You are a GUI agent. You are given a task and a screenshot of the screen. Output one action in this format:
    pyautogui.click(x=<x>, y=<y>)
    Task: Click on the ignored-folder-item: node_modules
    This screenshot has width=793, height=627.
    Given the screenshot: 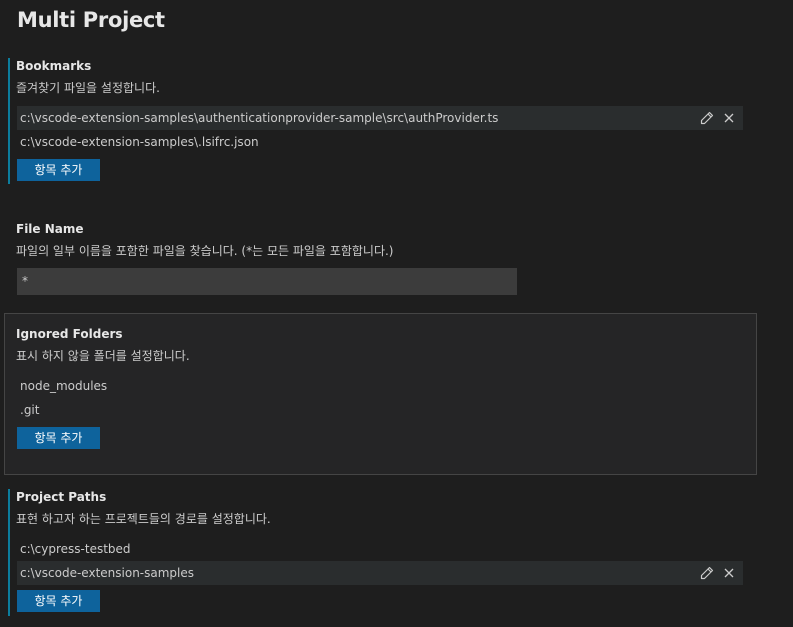 What is the action you would take?
    pyautogui.click(x=380, y=386)
    